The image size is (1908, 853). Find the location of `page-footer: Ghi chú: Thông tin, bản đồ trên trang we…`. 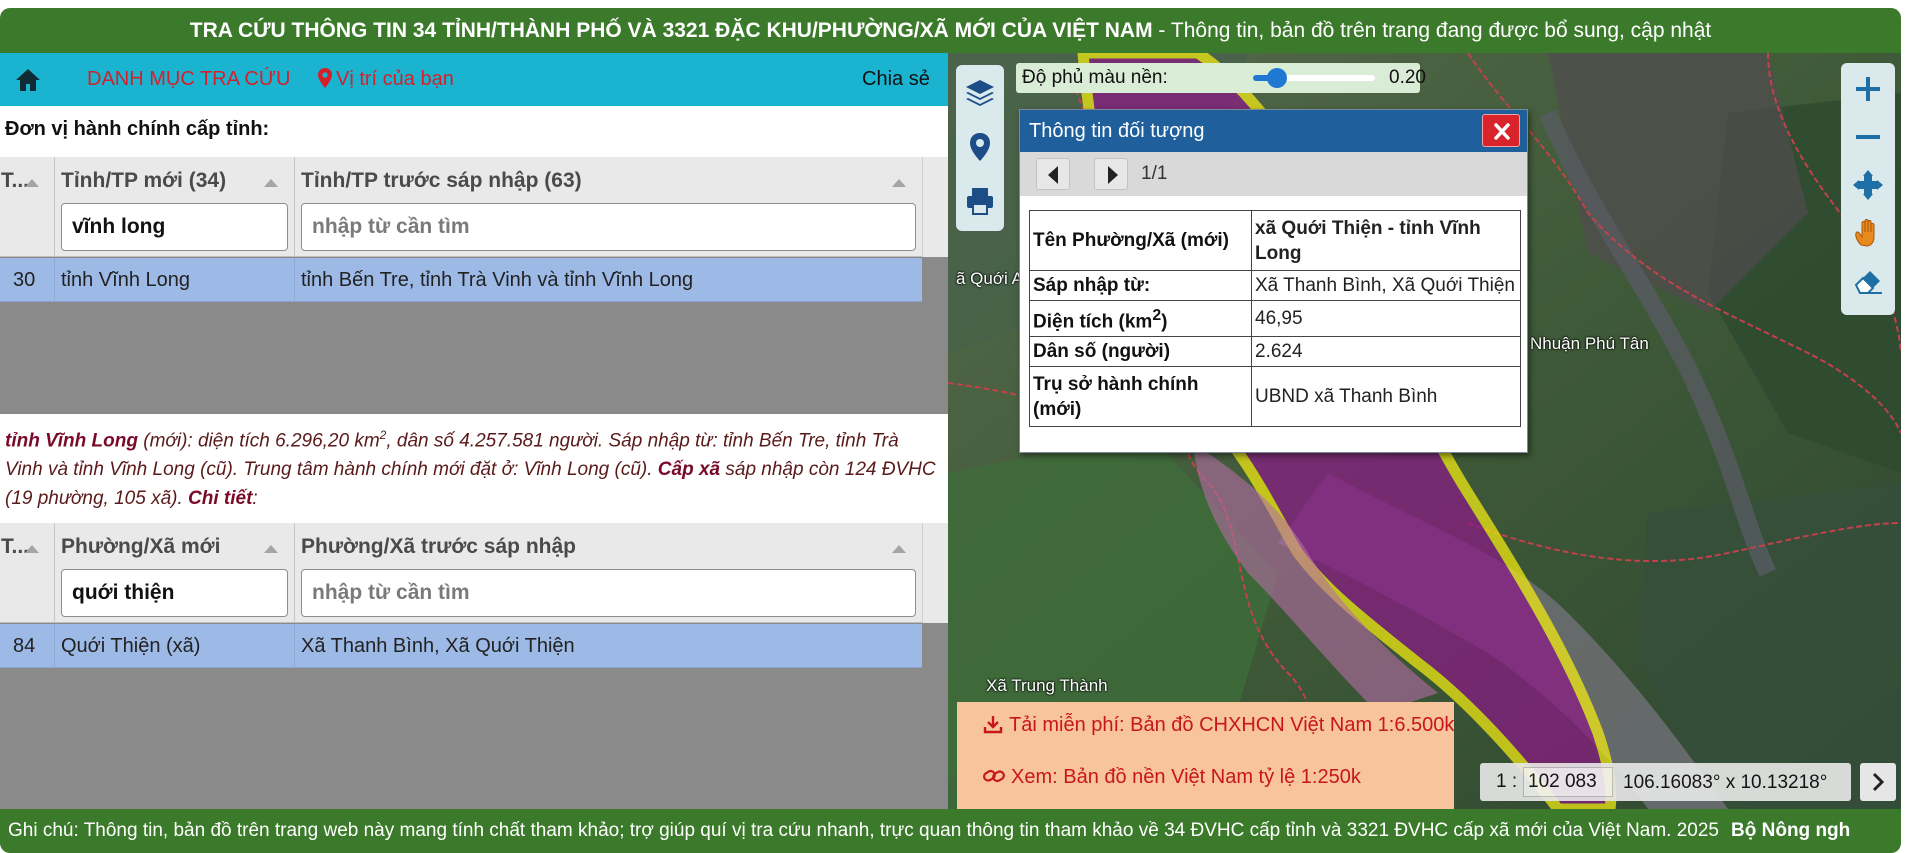

page-footer: Ghi chú: Thông tin, bản đồ trên trang we… is located at coordinates (950, 831).